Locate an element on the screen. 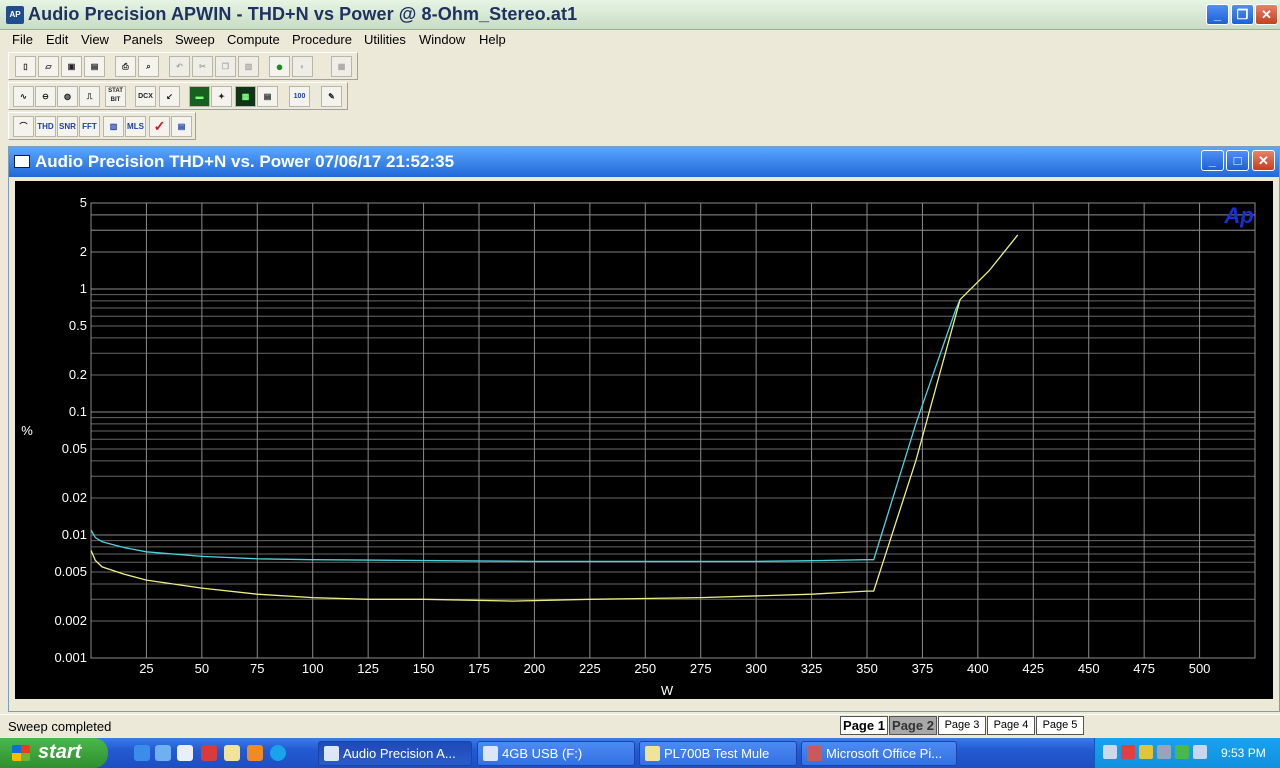 This screenshot has height=768, width=1280. menu-utilities: Utilities is located at coordinates (385, 39).